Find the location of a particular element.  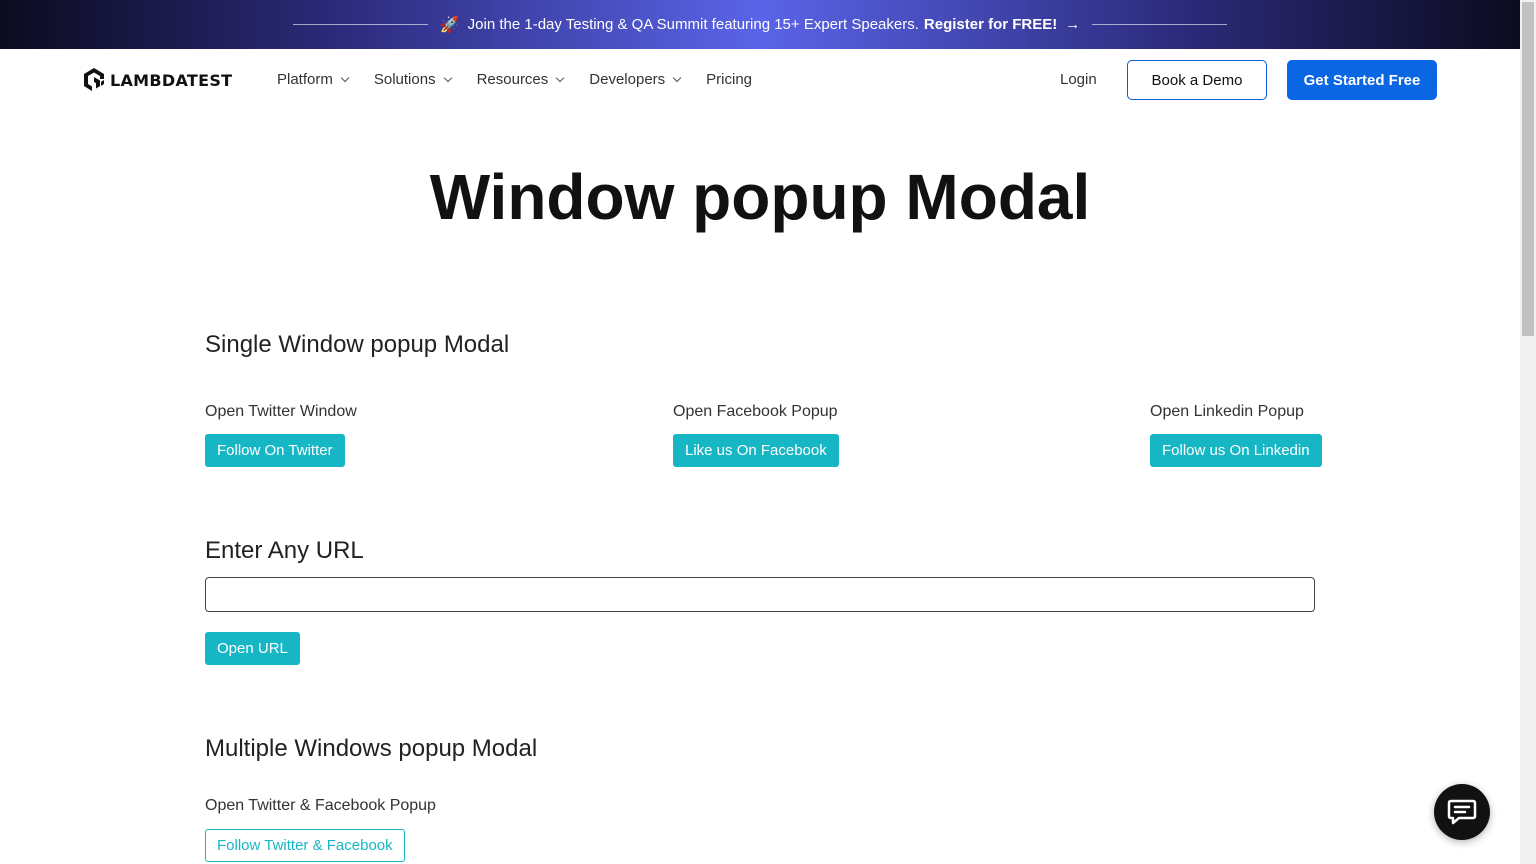

nav-item-resources: Resources is located at coordinates (520, 79).